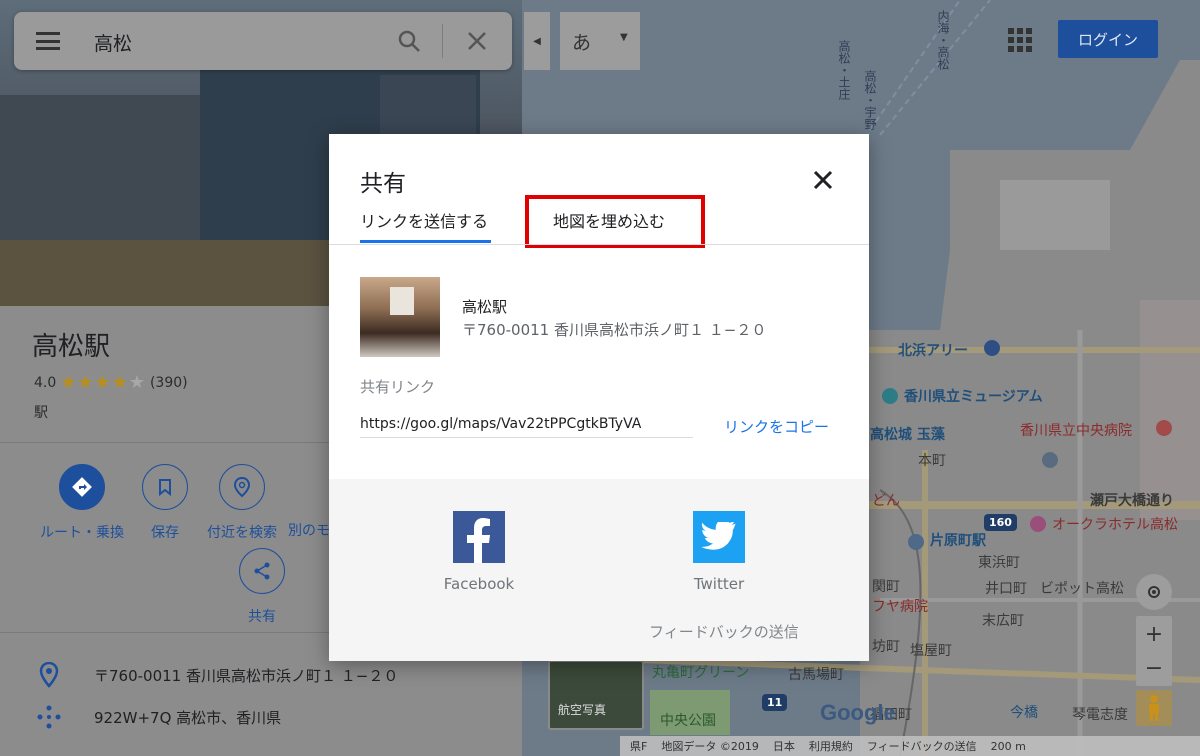  Describe the element at coordinates (82, 503) in the screenshot. I see `directions-button: ルート・乗換` at that location.